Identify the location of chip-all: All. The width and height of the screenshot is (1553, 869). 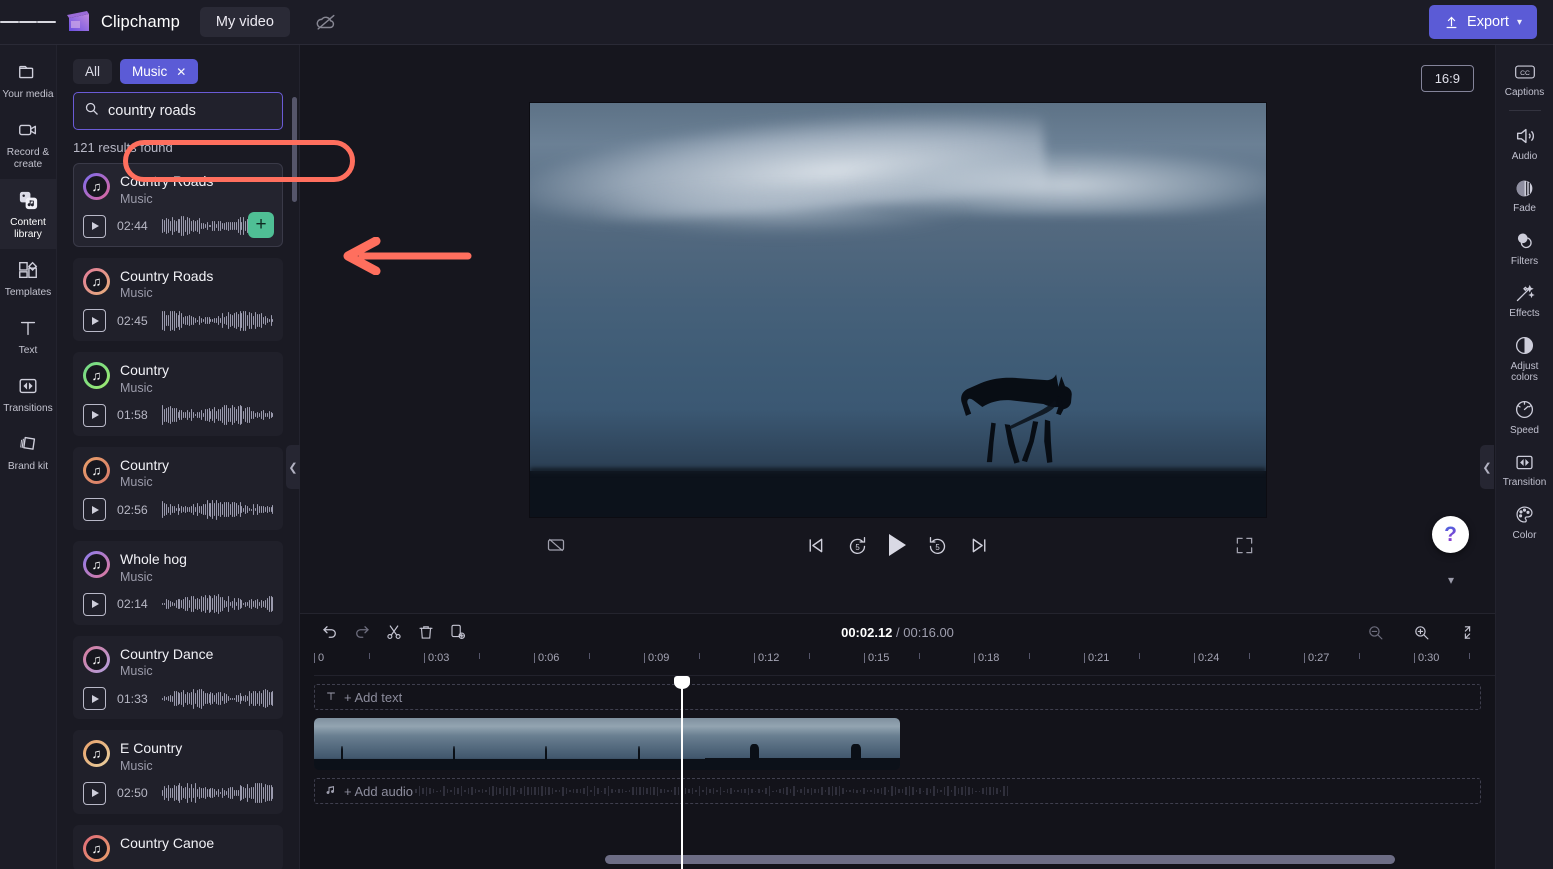
(93, 71).